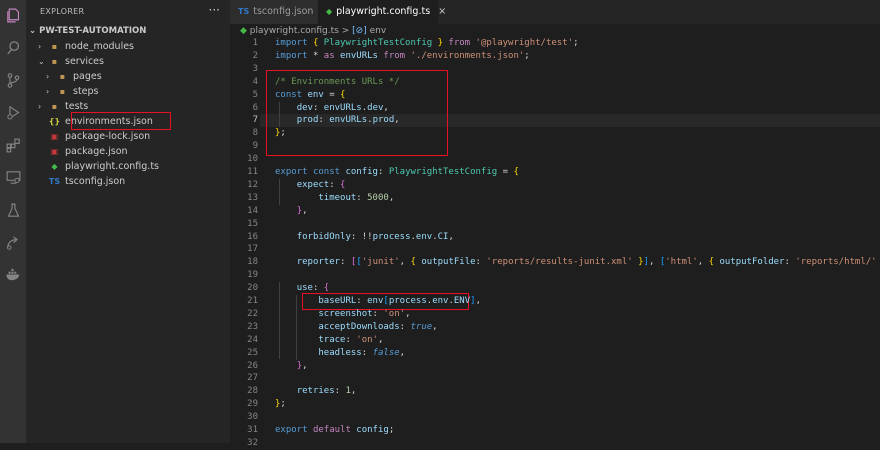 The height and width of the screenshot is (450, 880). What do you see at coordinates (13, 112) in the screenshot?
I see `run-debug-icon` at bounding box center [13, 112].